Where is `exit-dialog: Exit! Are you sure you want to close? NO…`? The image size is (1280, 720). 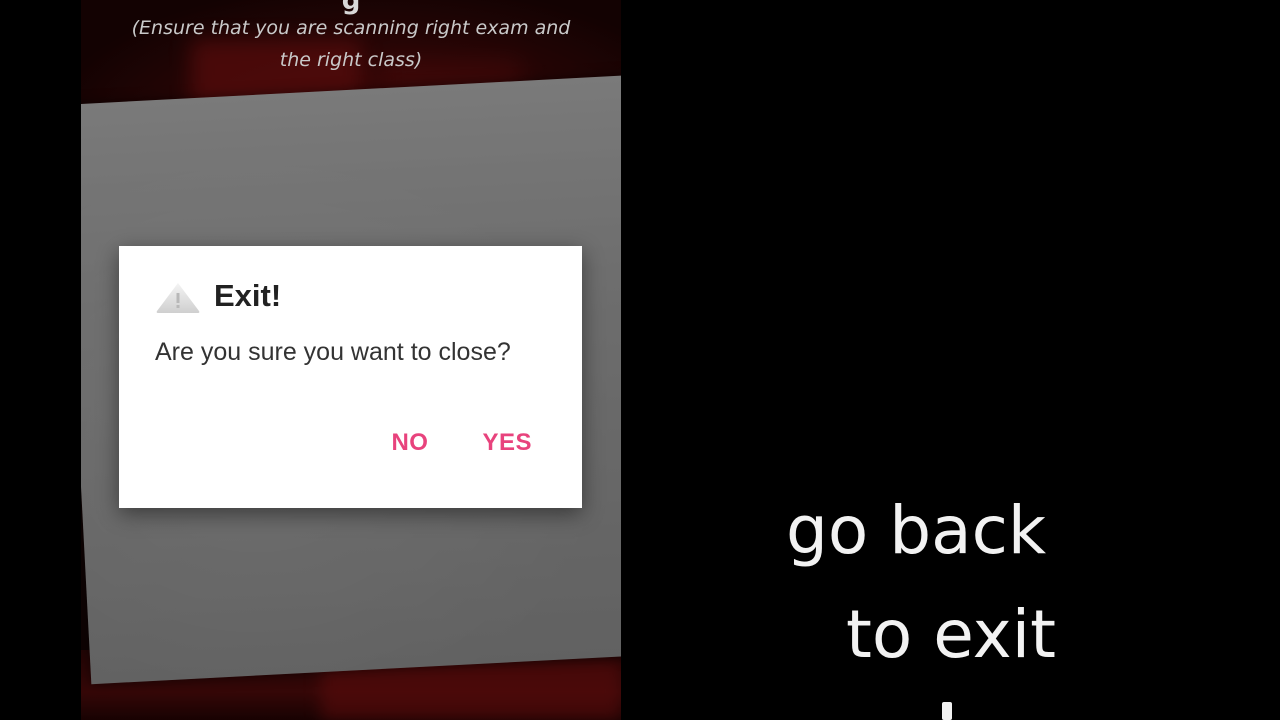 exit-dialog: Exit! Are you sure you want to close? NO… is located at coordinates (350, 377).